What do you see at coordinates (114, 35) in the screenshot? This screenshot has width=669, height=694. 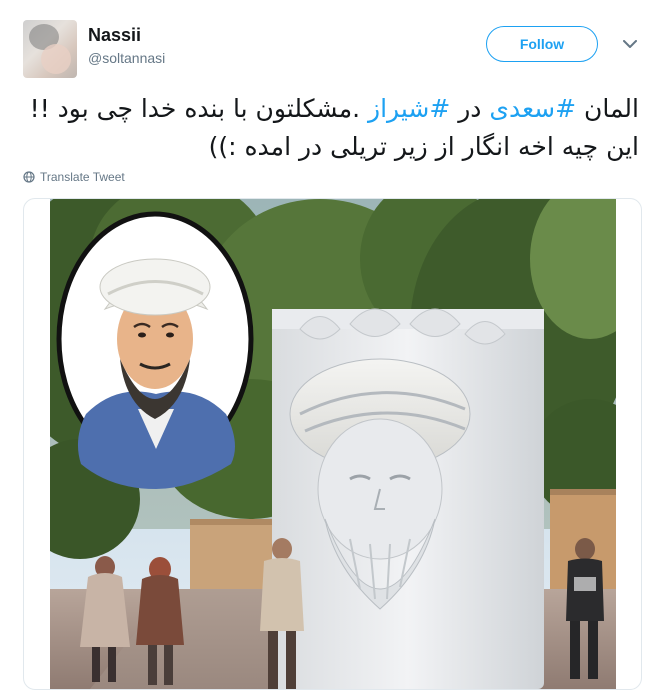 I see `display-name: Nassii` at bounding box center [114, 35].